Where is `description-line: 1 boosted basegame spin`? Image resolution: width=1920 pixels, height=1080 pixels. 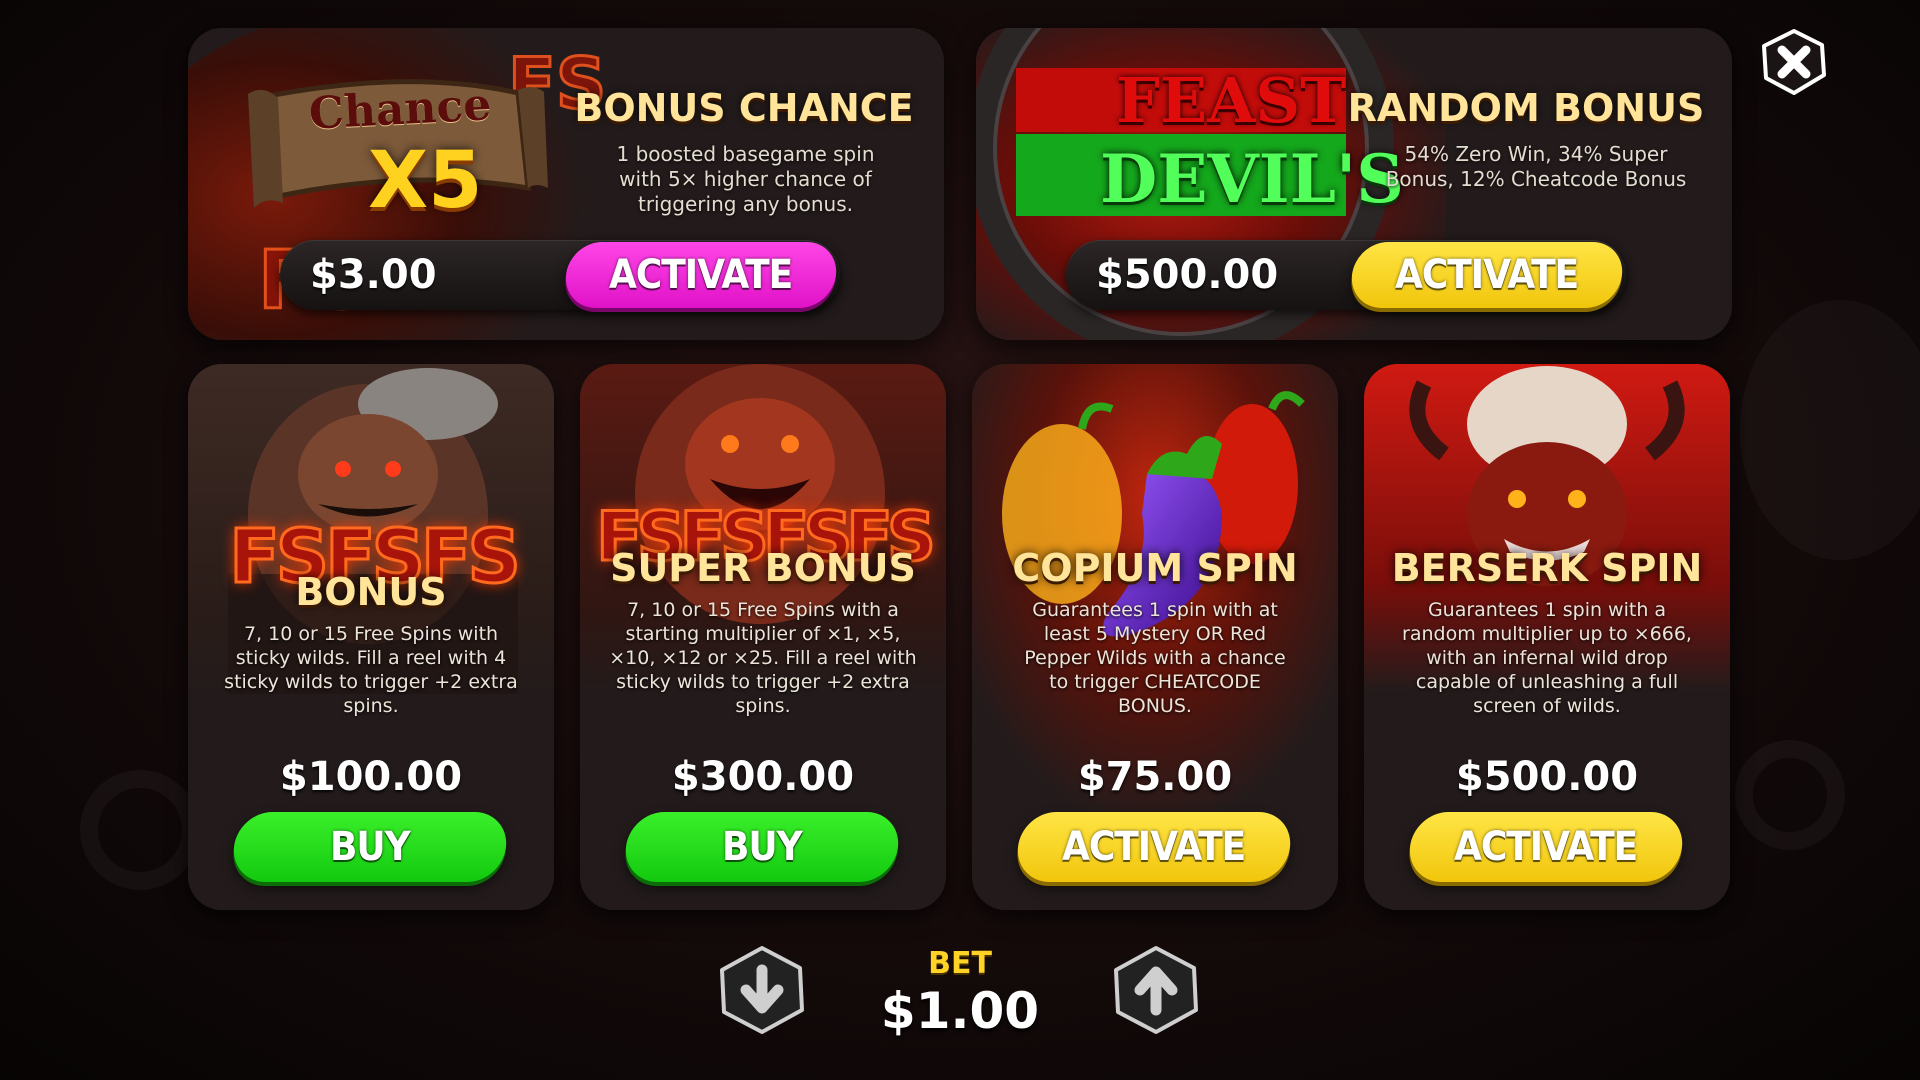
description-line: 1 boosted basegame spin is located at coordinates (745, 154).